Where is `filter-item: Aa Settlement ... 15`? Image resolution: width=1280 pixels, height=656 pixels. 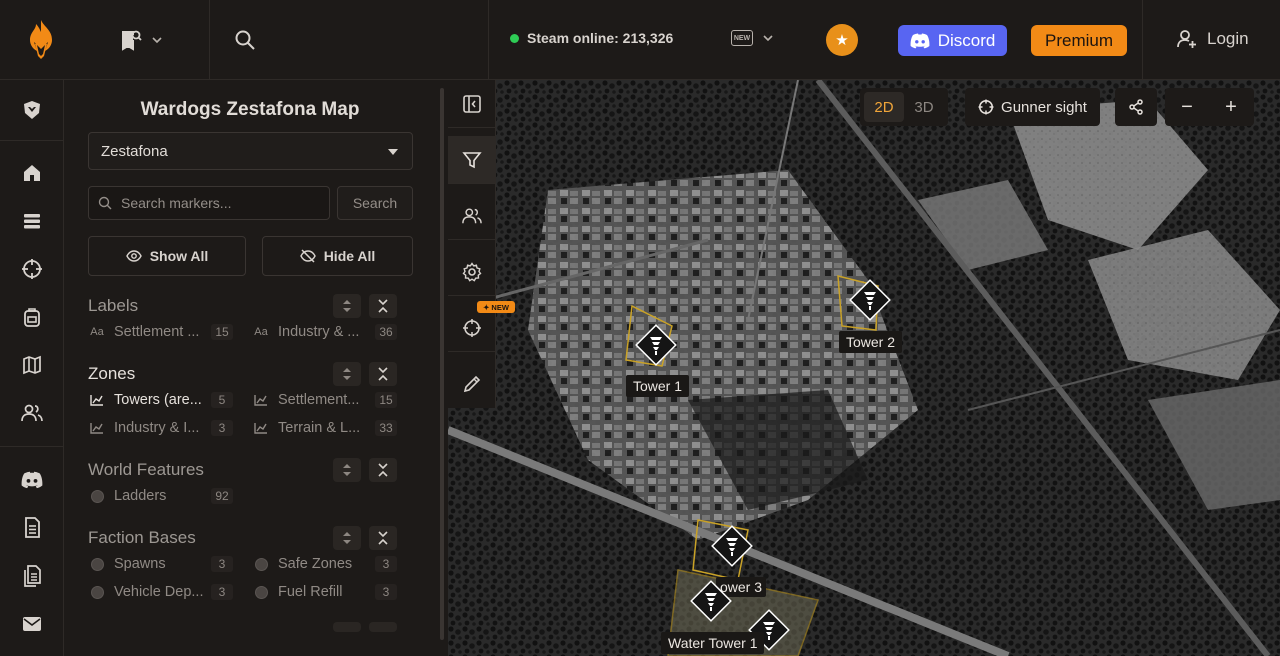 filter-item: Aa Settlement ... 15 is located at coordinates (160, 332).